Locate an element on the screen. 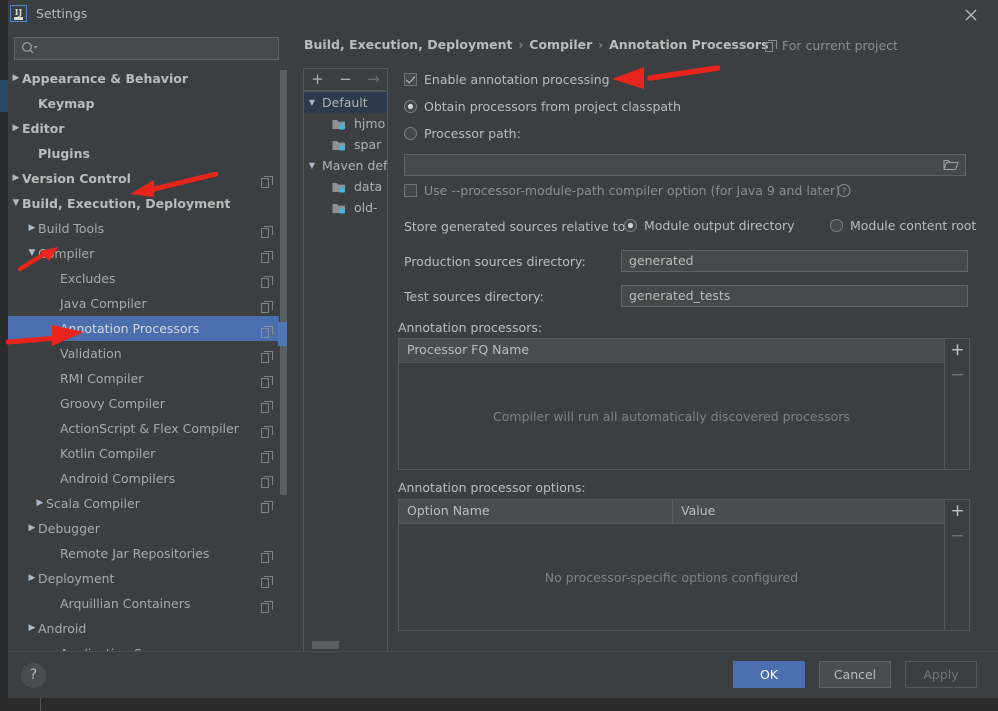 The width and height of the screenshot is (998, 711). sidebar-item-appearance-behavior: ▶ Appearance & Behavior is located at coordinates (147, 78).